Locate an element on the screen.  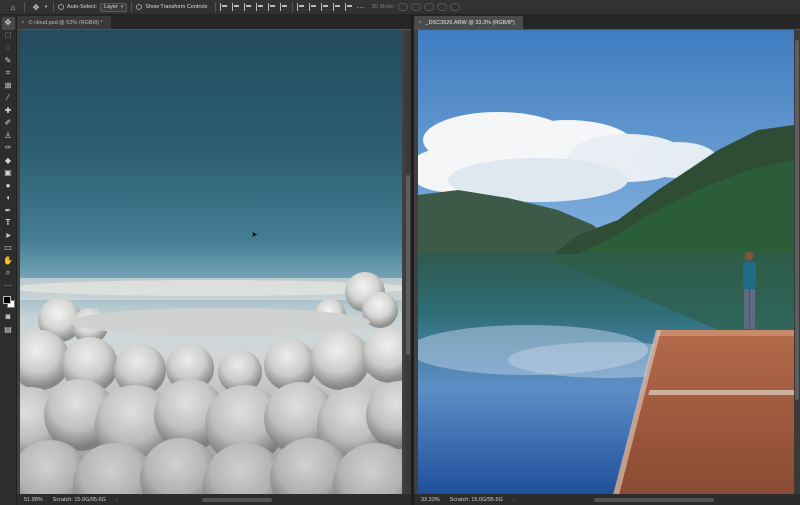
status-bar: 51.98% Scratch: 15.0G/95.6G › is located at coordinates (214, 499).